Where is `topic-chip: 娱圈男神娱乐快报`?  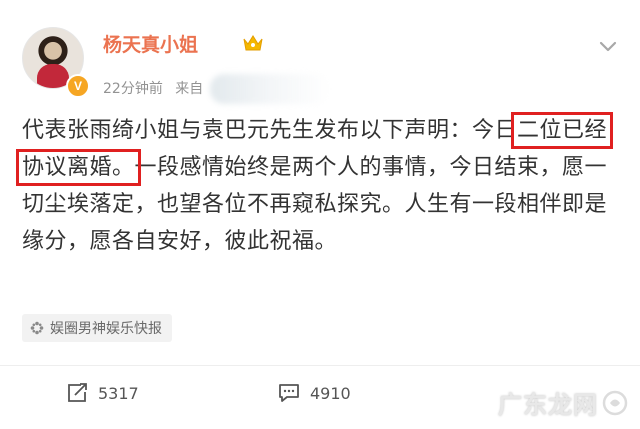 topic-chip: 娱圈男神娱乐快报 is located at coordinates (97, 328).